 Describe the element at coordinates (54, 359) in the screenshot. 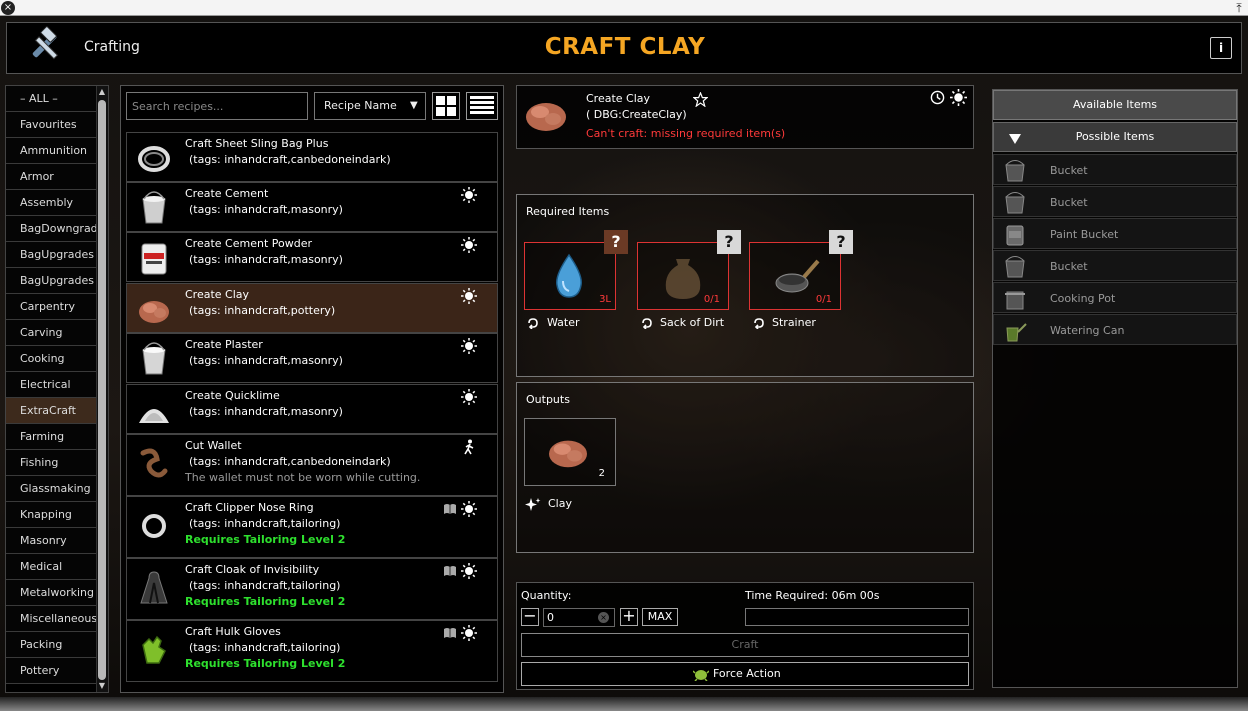

I see `category-cooking: Cooking` at that location.